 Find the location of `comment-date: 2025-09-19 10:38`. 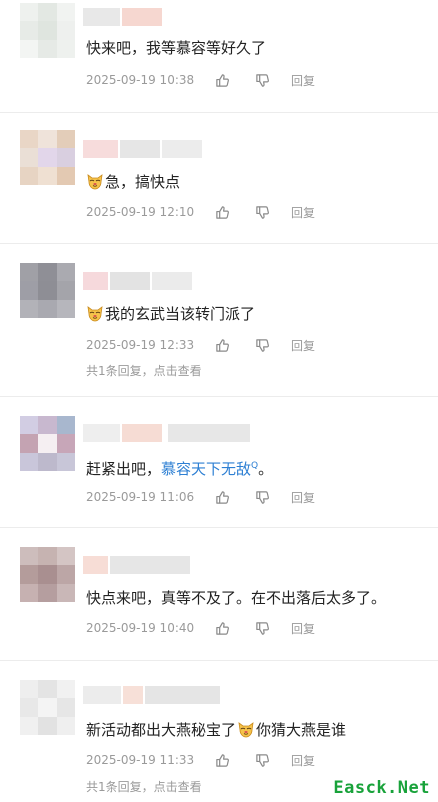

comment-date: 2025-09-19 10:38 is located at coordinates (140, 80).